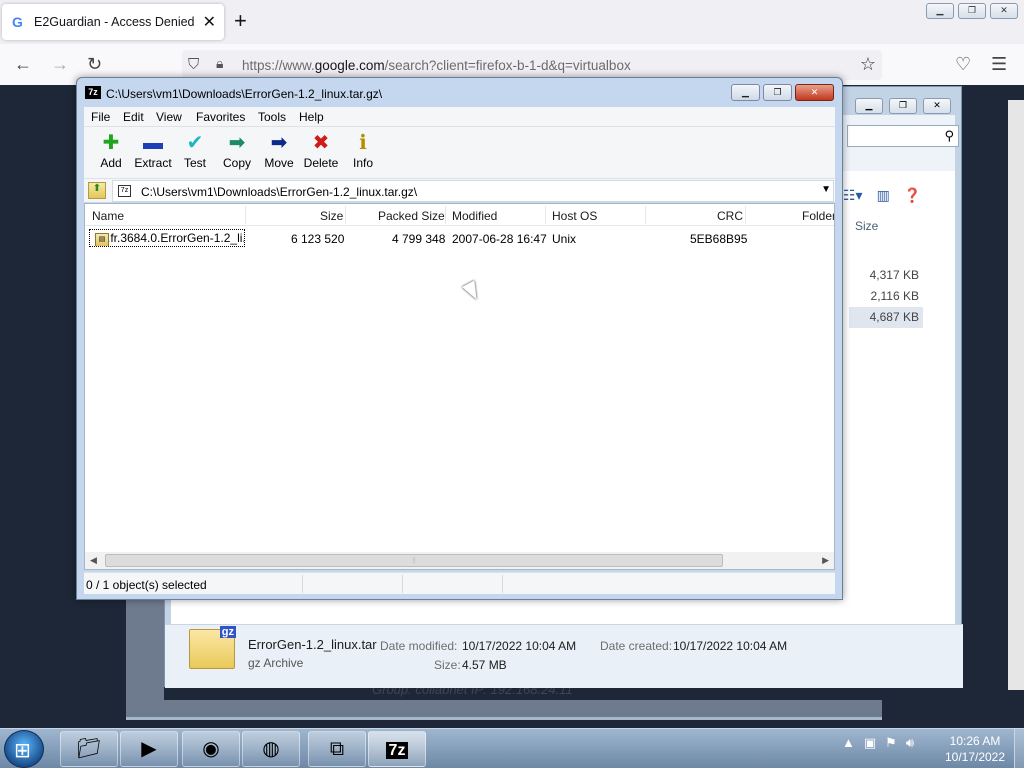  I want to click on back-icon: ←, so click(23, 64).